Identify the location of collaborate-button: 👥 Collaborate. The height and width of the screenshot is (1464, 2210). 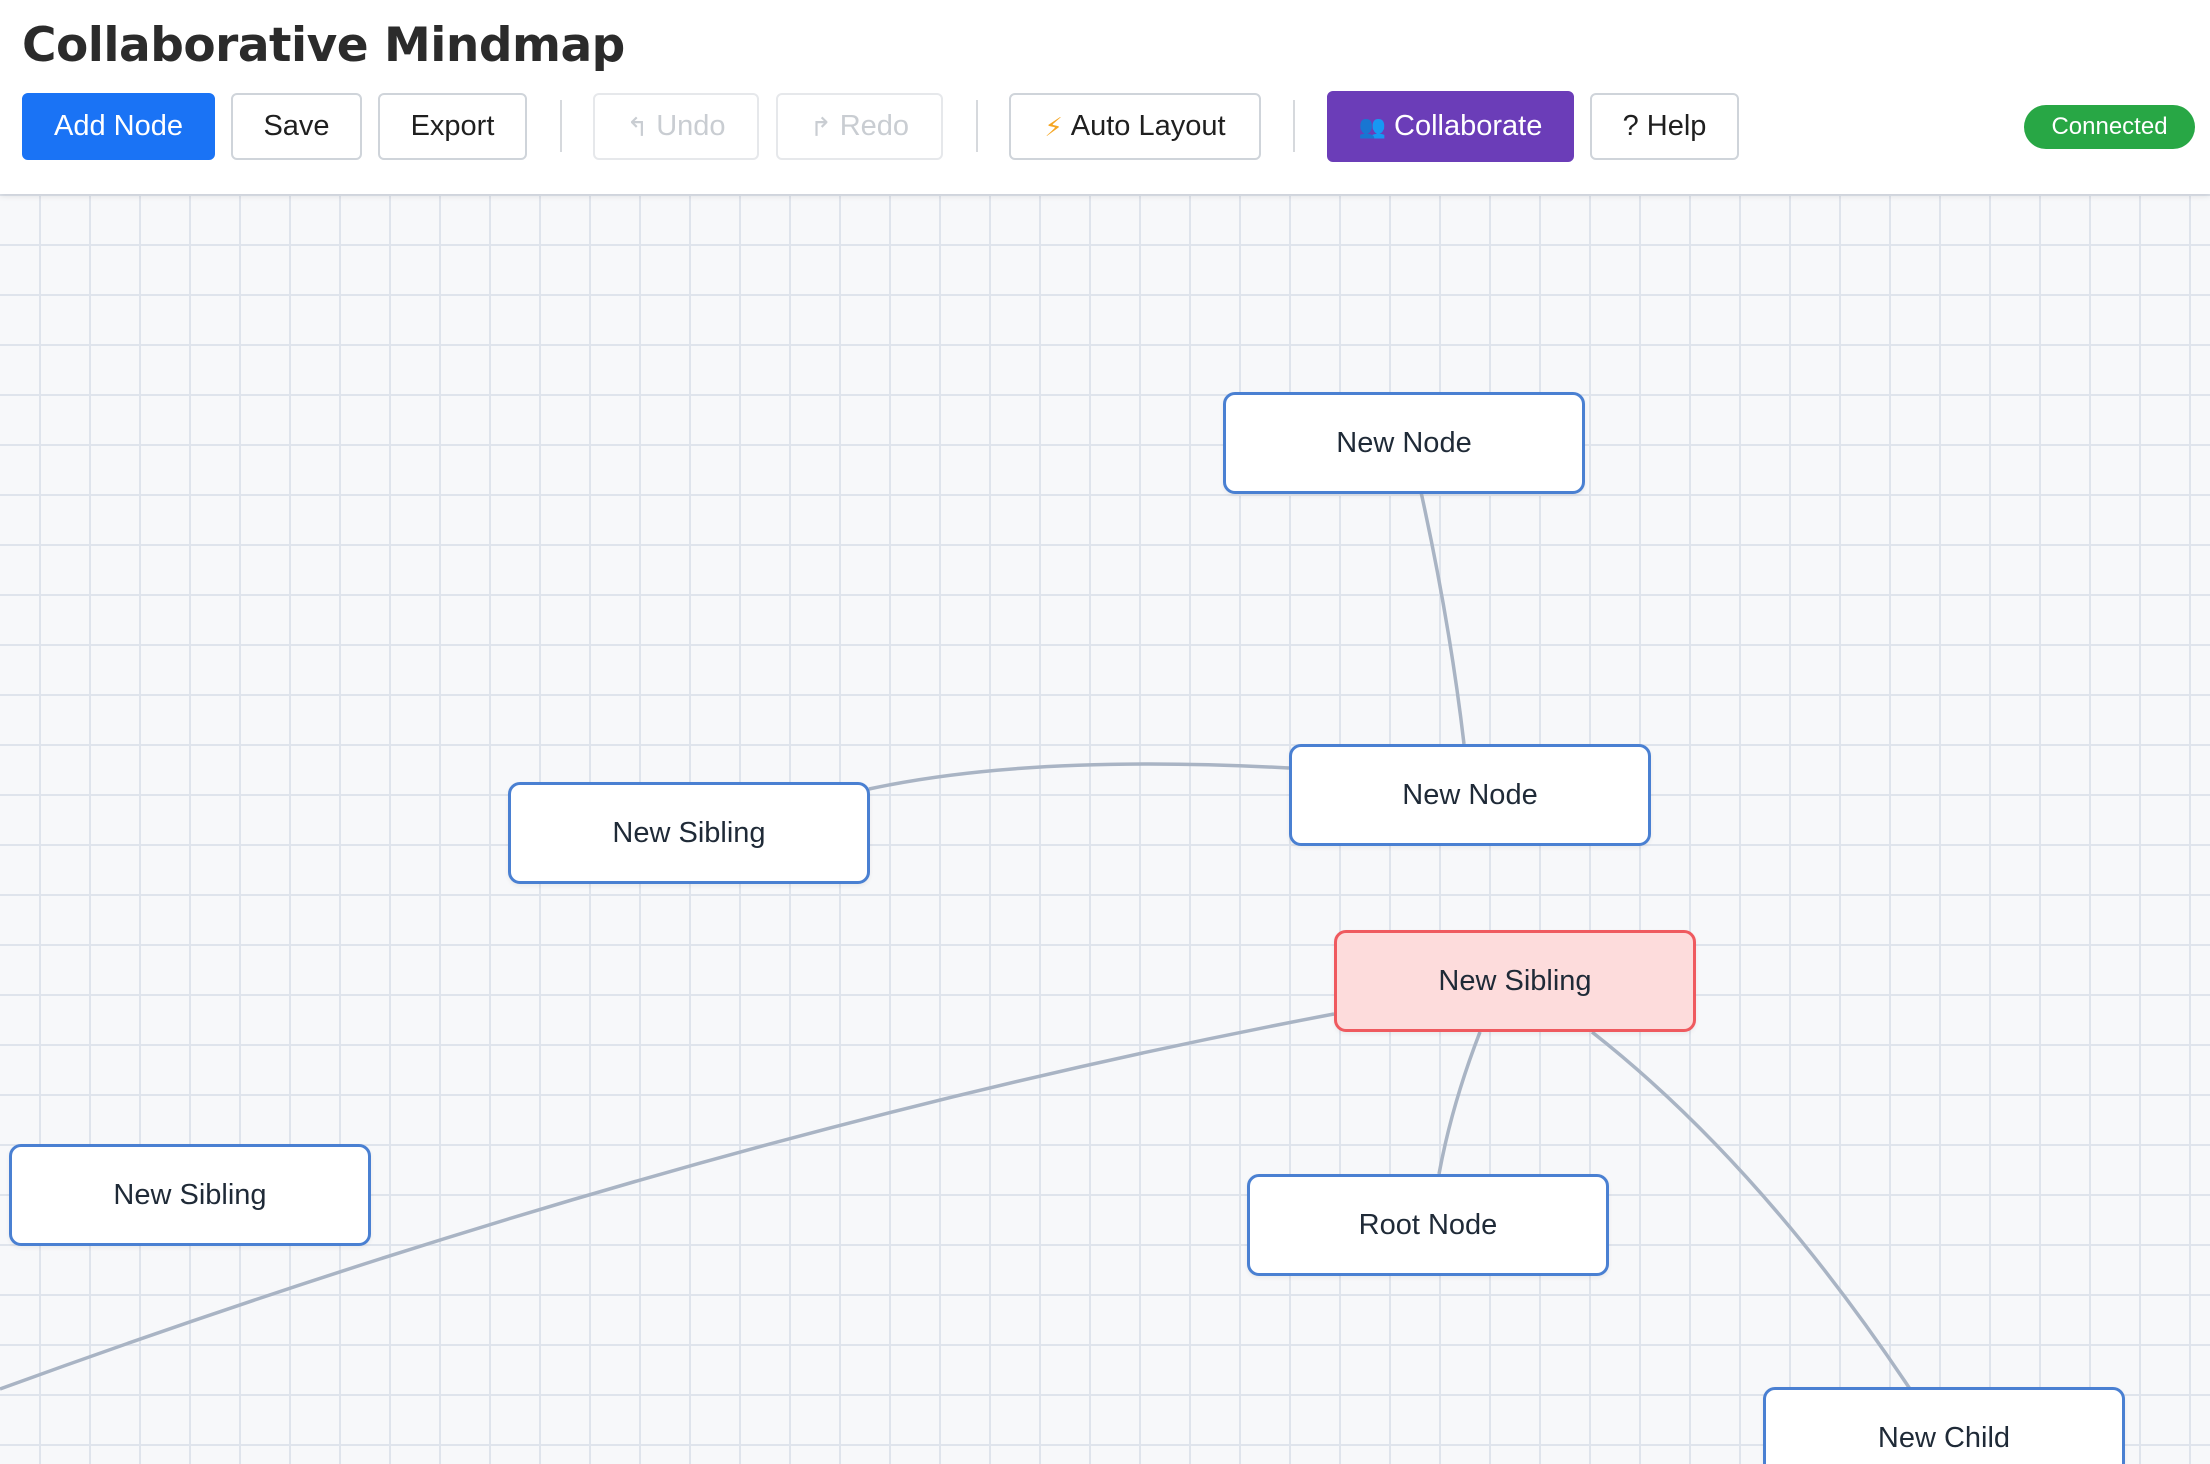
(1450, 126).